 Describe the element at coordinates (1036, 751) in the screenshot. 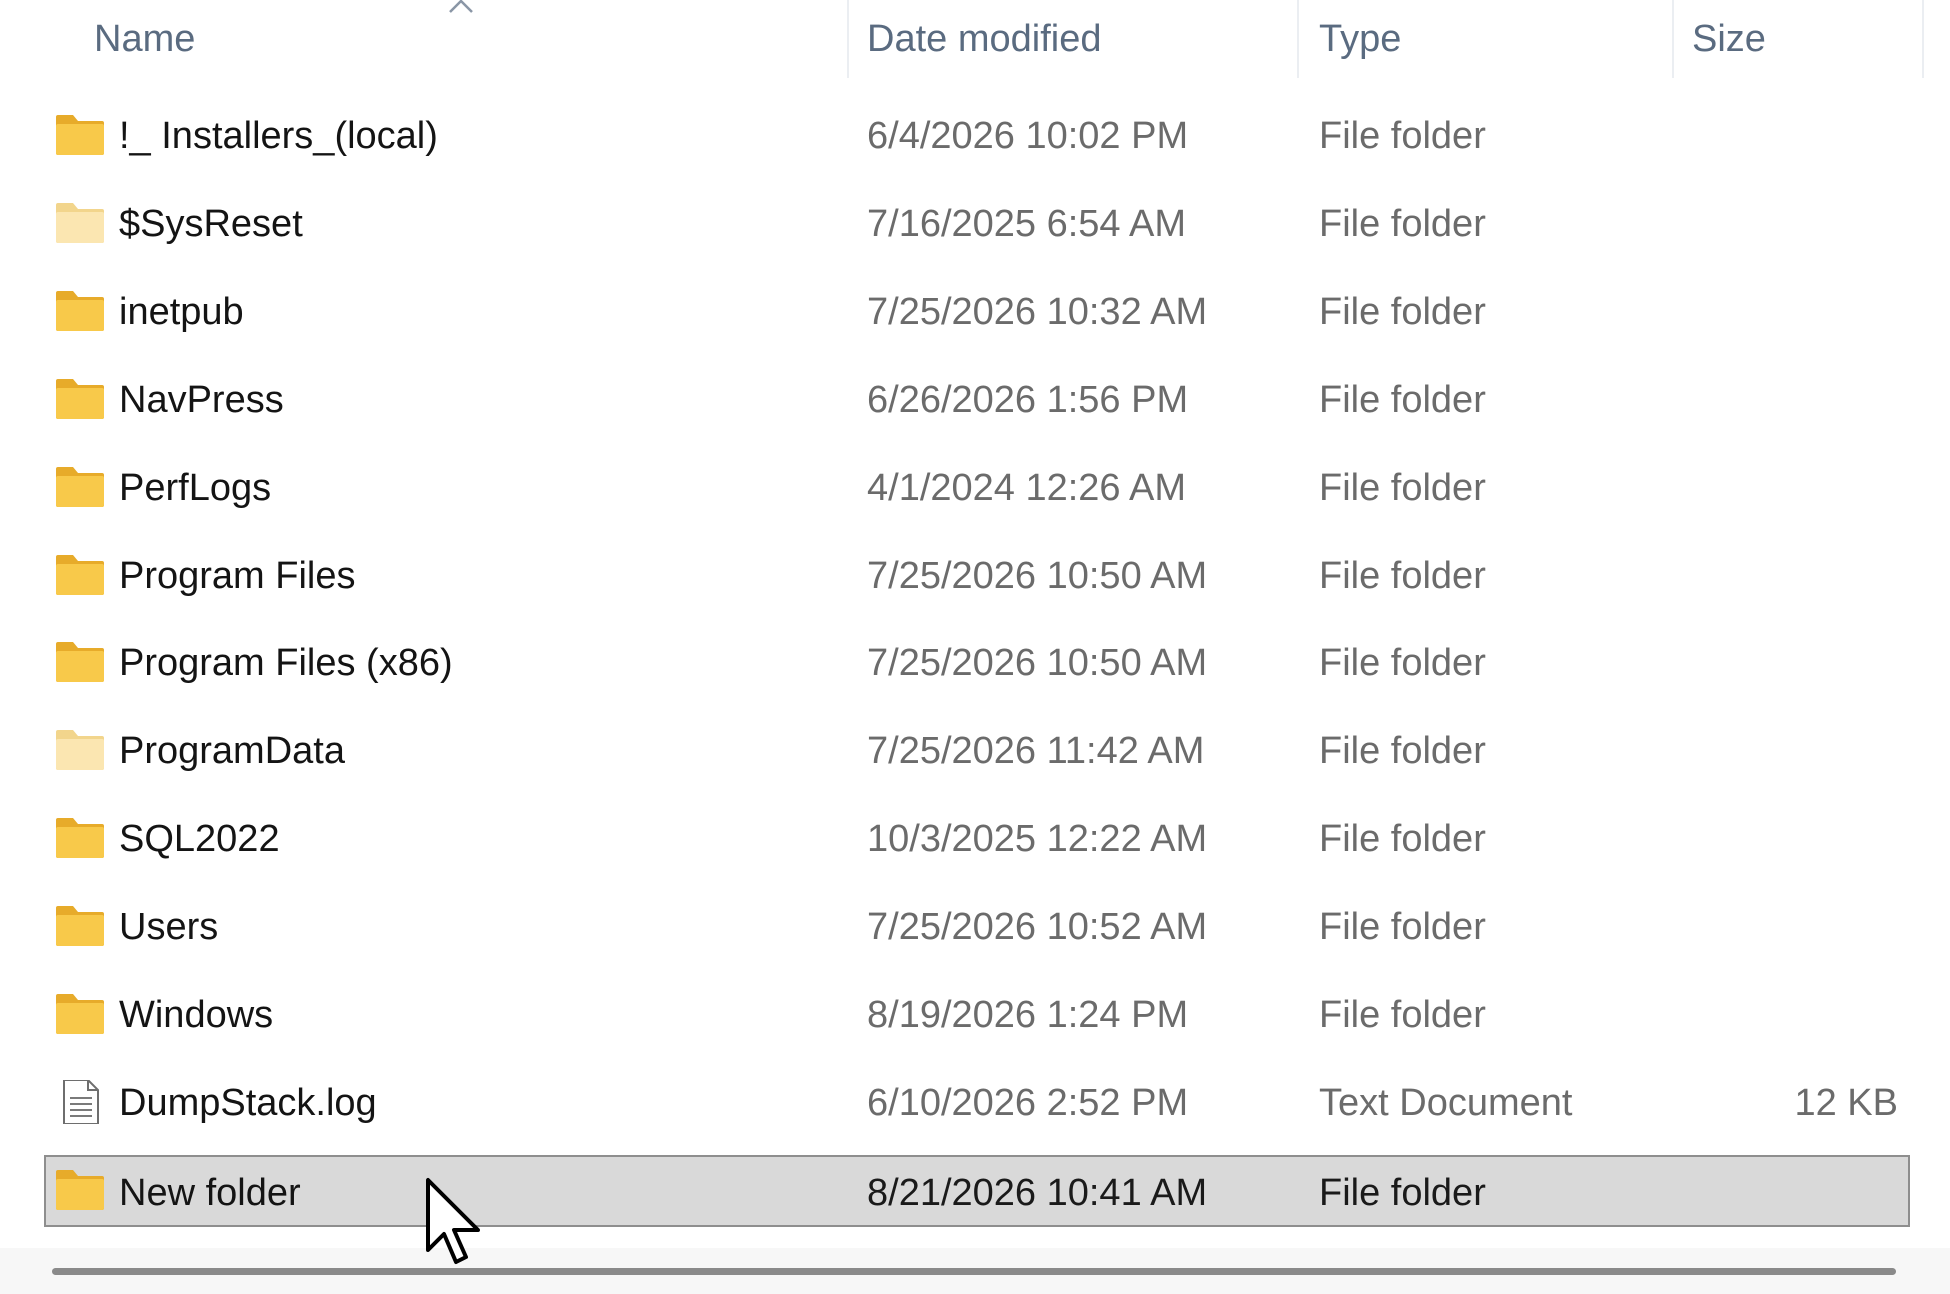

I see `file-date-modified: 7/25/2026 11:42 AM` at that location.